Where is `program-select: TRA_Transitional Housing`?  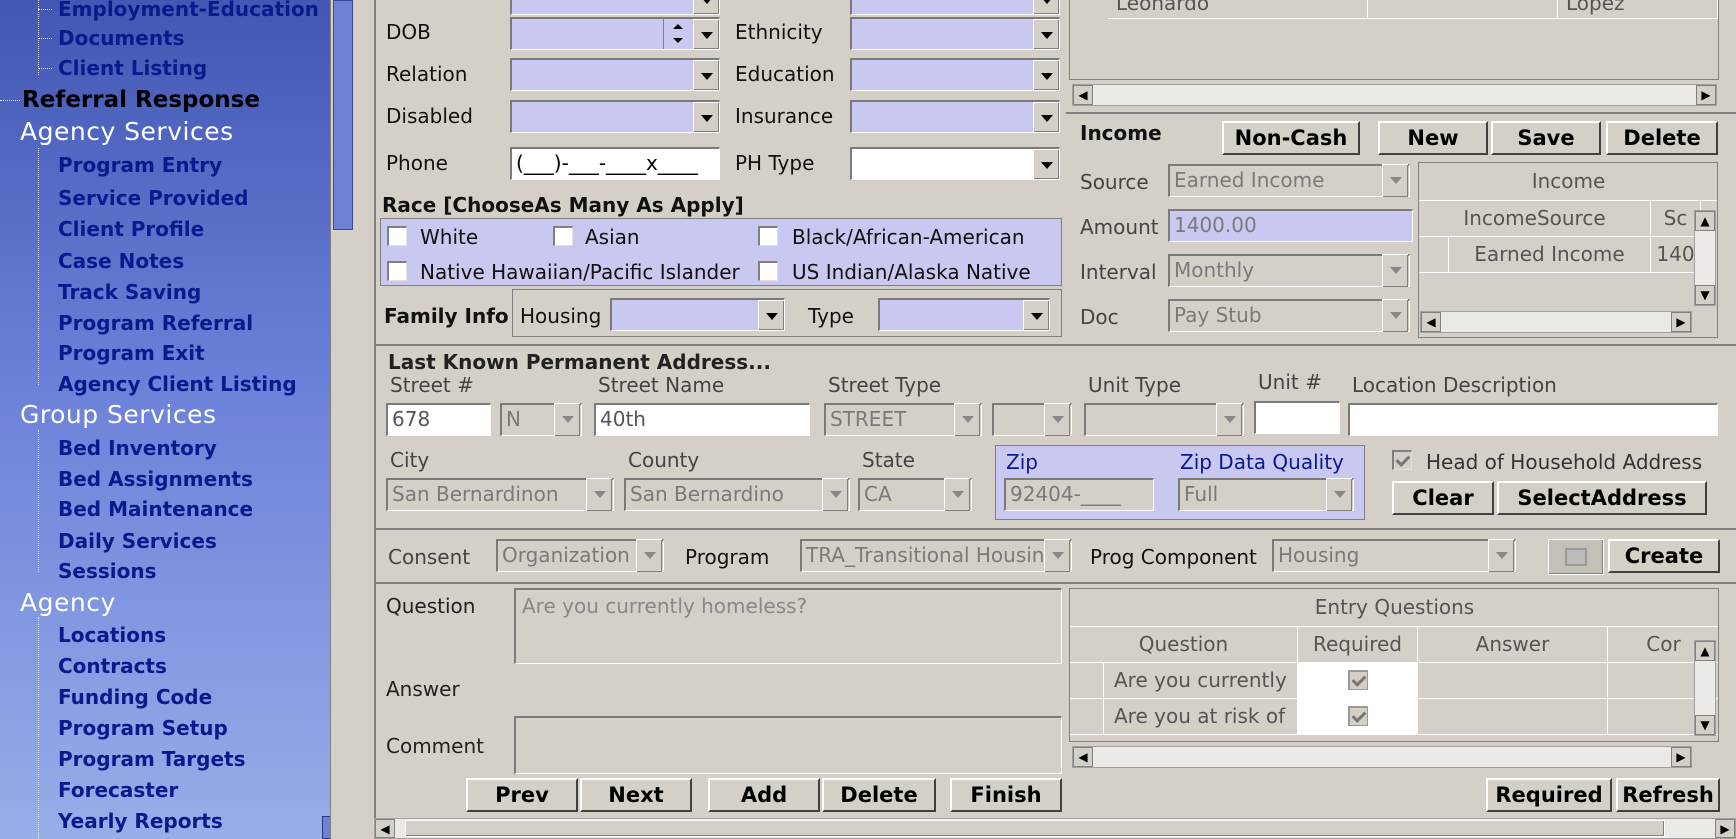
program-select: TRA_Transitional Housing is located at coordinates (936, 555).